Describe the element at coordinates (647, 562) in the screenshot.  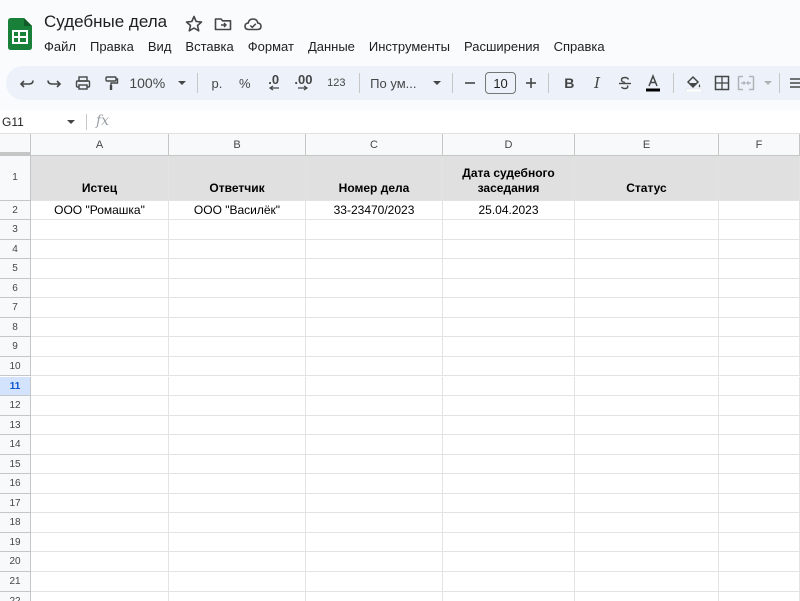
I see `cell-e20` at that location.